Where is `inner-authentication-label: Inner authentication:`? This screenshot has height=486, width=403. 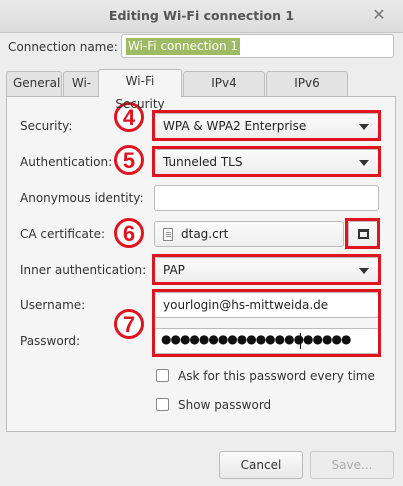 inner-authentication-label: Inner authentication: is located at coordinates (83, 270).